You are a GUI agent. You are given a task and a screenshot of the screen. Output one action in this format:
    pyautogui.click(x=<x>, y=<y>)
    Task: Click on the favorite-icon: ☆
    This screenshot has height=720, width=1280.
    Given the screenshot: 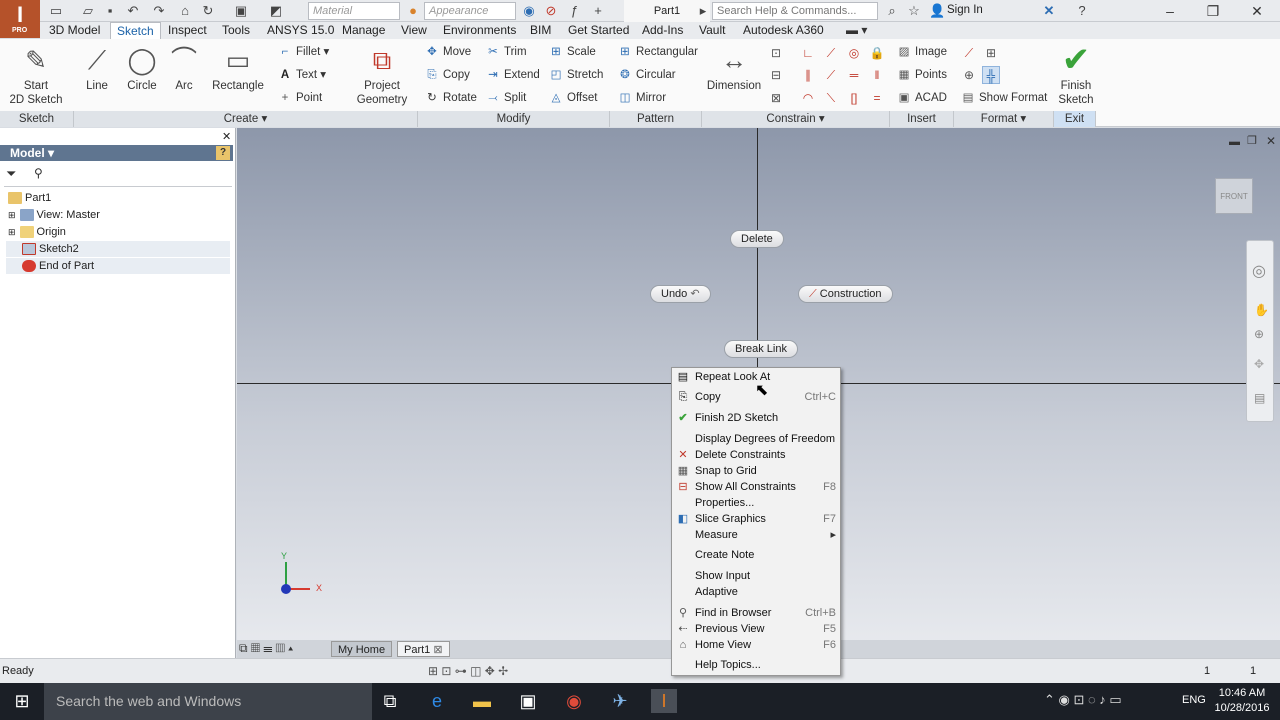 What is the action you would take?
    pyautogui.click(x=914, y=11)
    